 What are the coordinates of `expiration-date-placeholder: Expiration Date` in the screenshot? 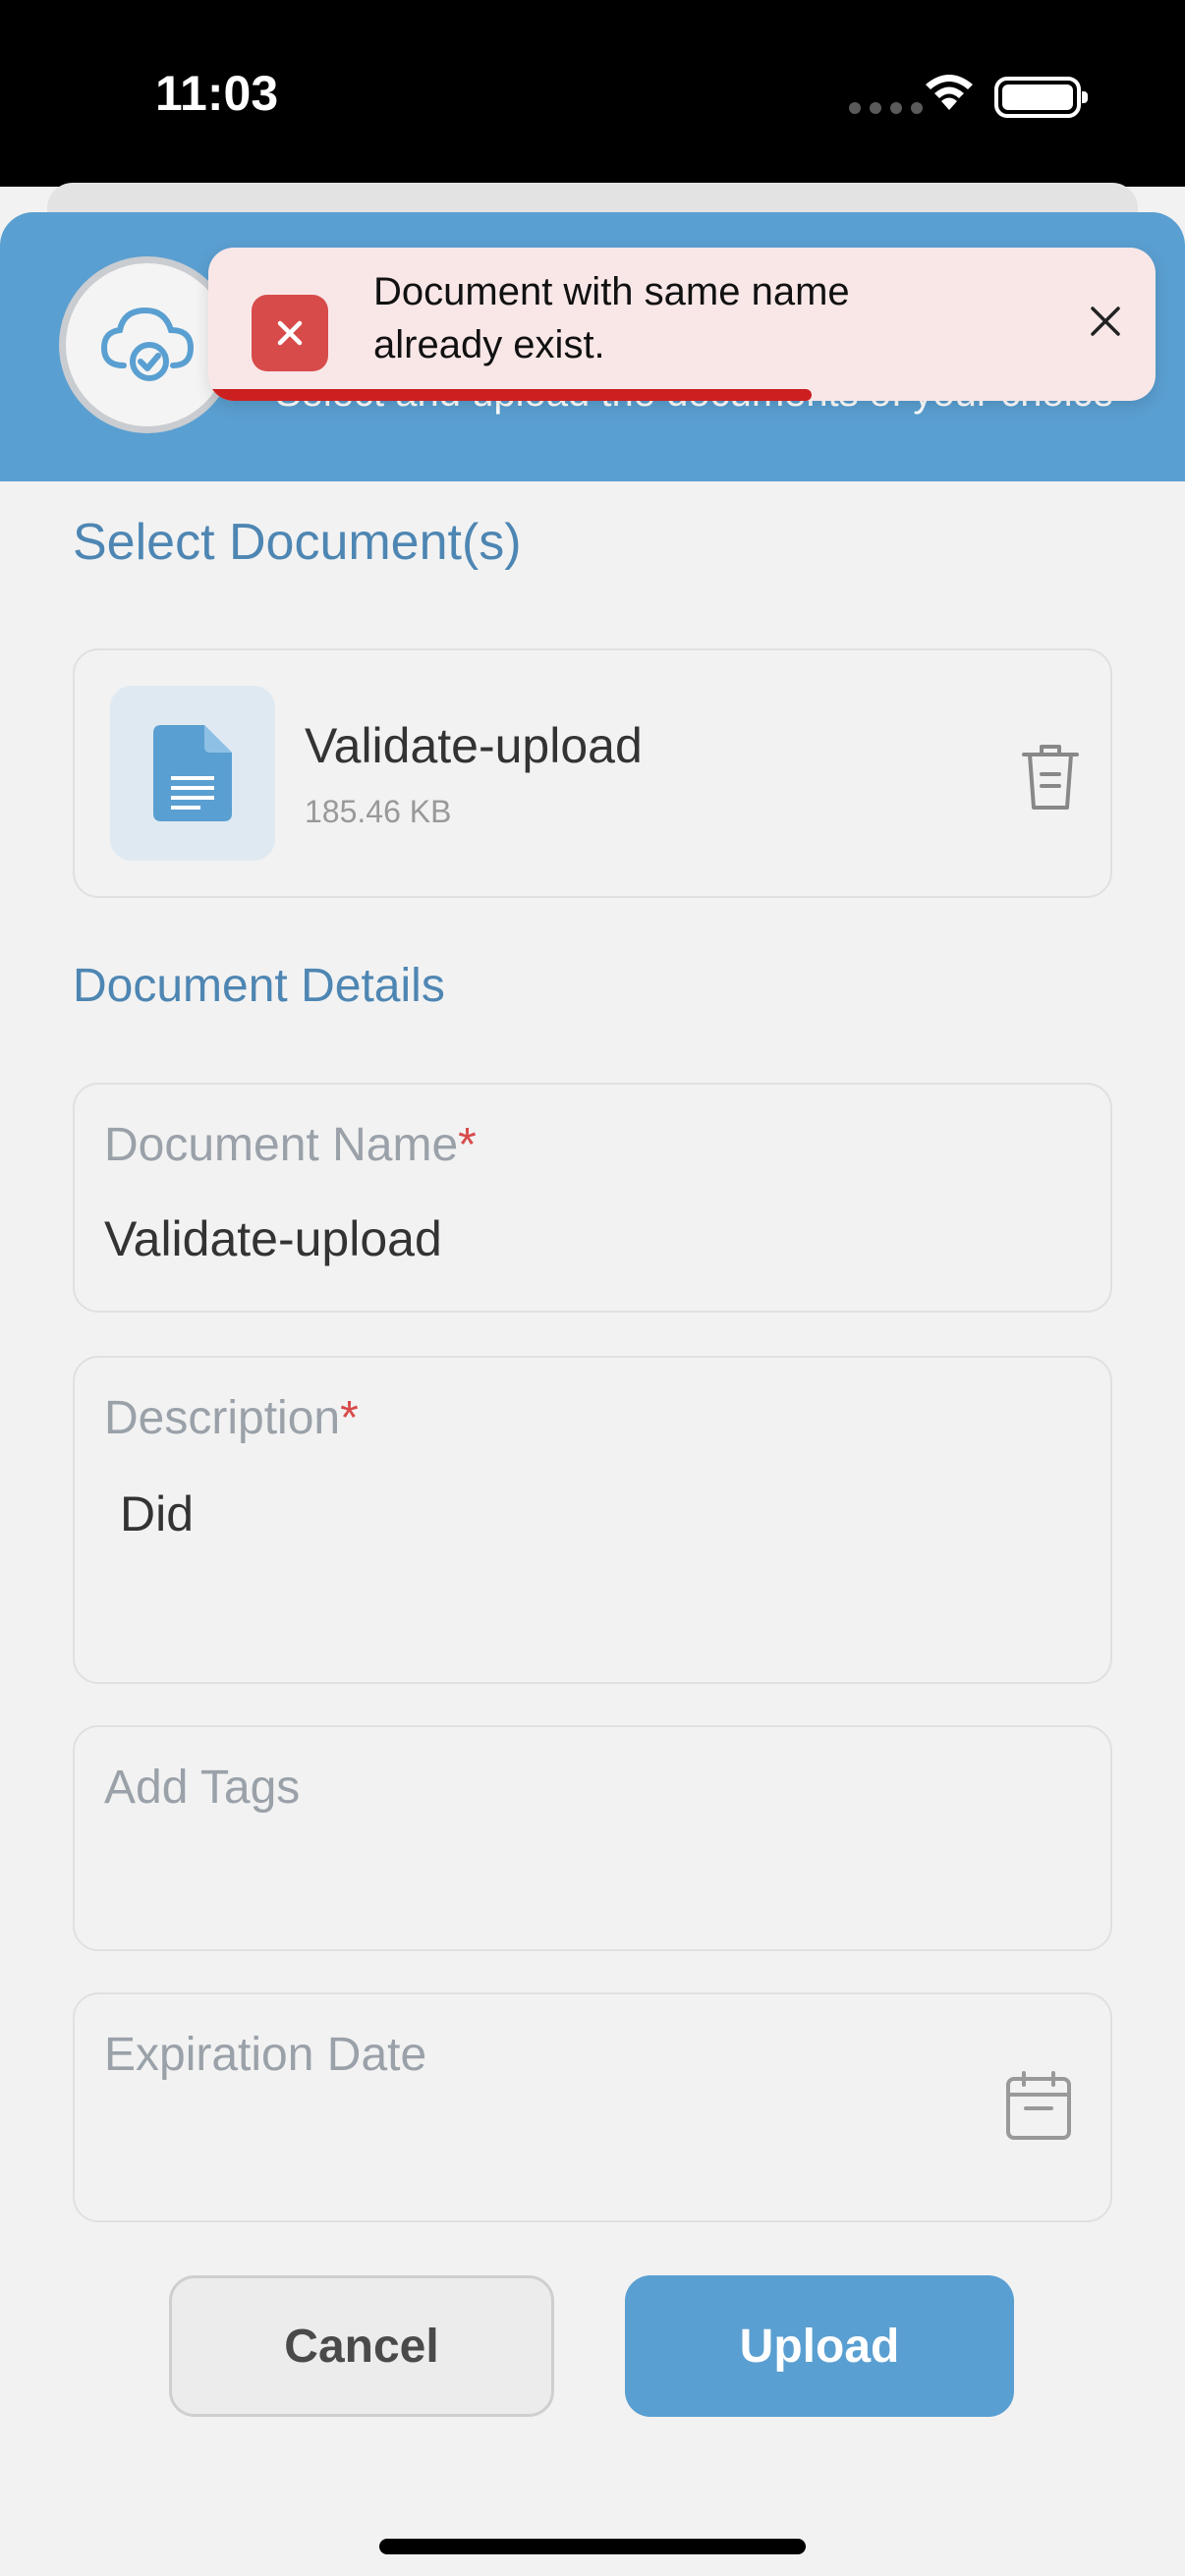 It's located at (265, 2055).